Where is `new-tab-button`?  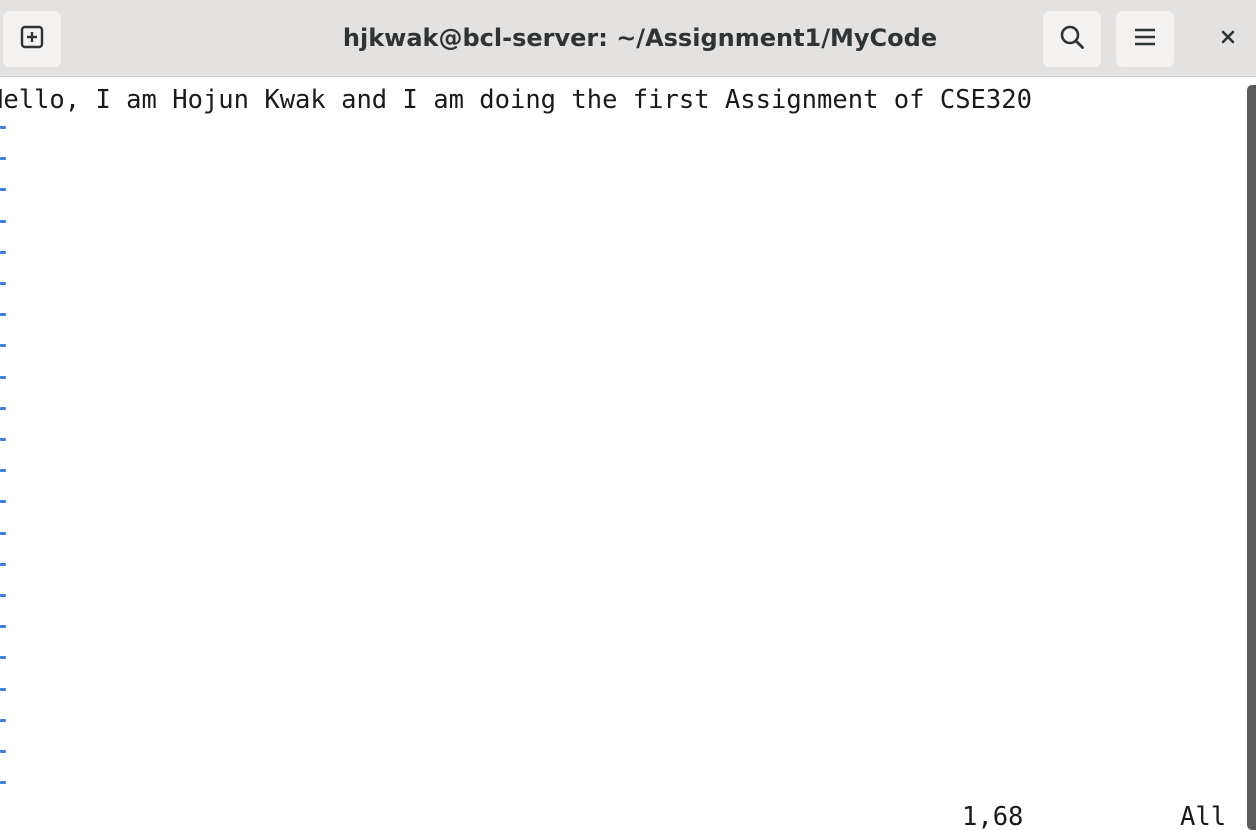 new-tab-button is located at coordinates (32, 39).